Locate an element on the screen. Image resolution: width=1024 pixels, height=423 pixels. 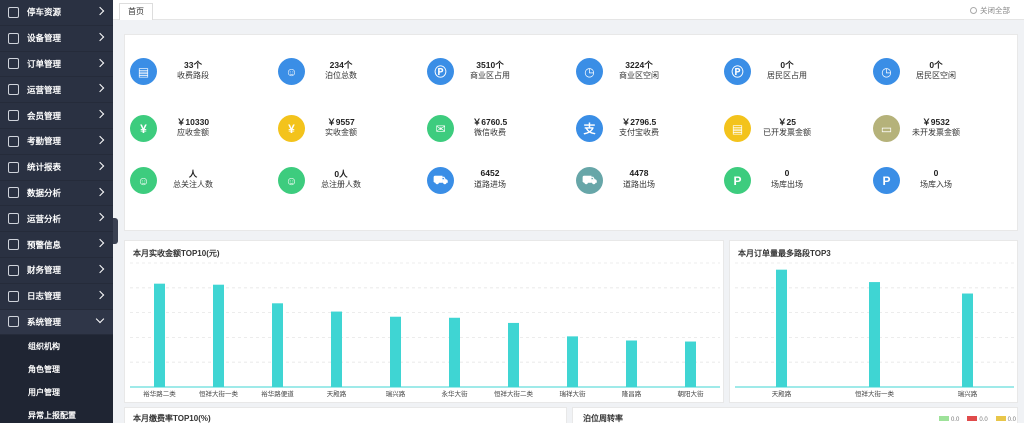
stat-card: ◷ 0个 居民区空闲 is located at coordinates (943, 74).